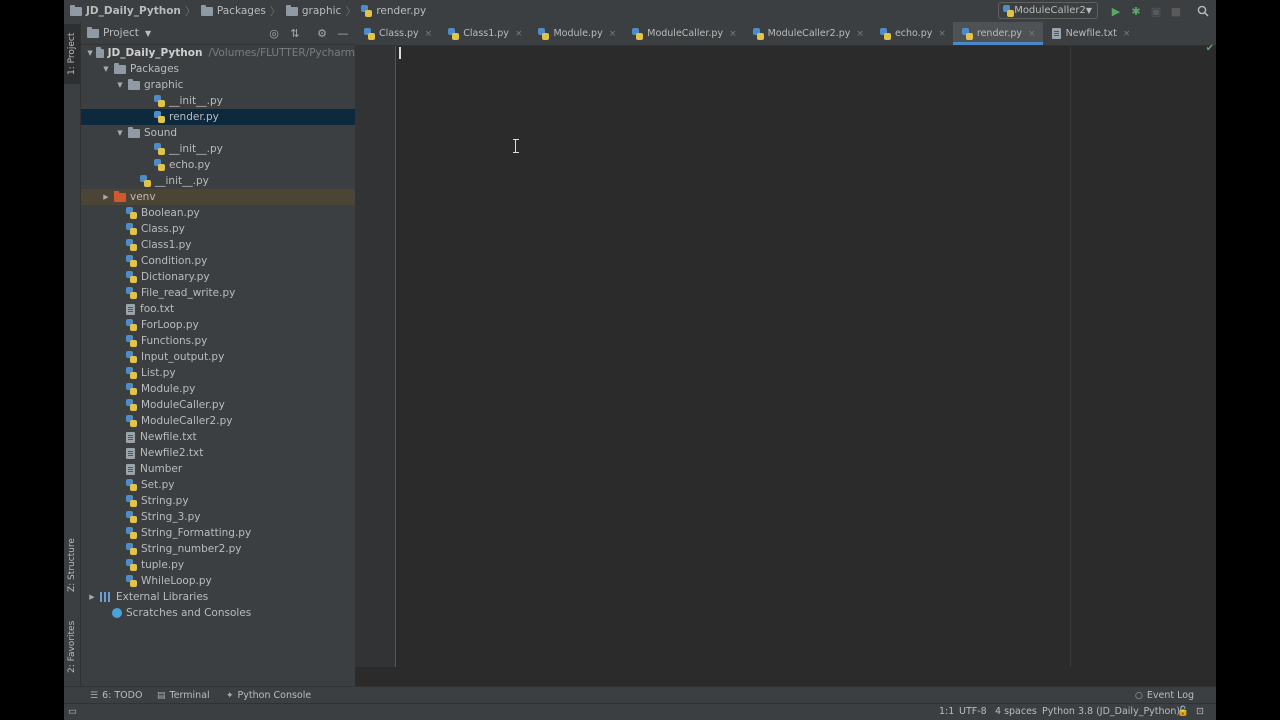 This screenshot has height=720, width=1280. I want to click on tree-item-condition-py: ▶Condition.py, so click(218, 261).